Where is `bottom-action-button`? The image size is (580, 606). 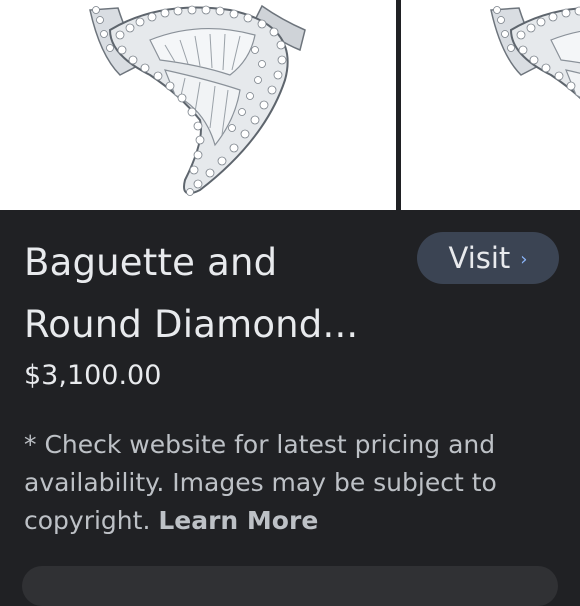 bottom-action-button is located at coordinates (290, 586).